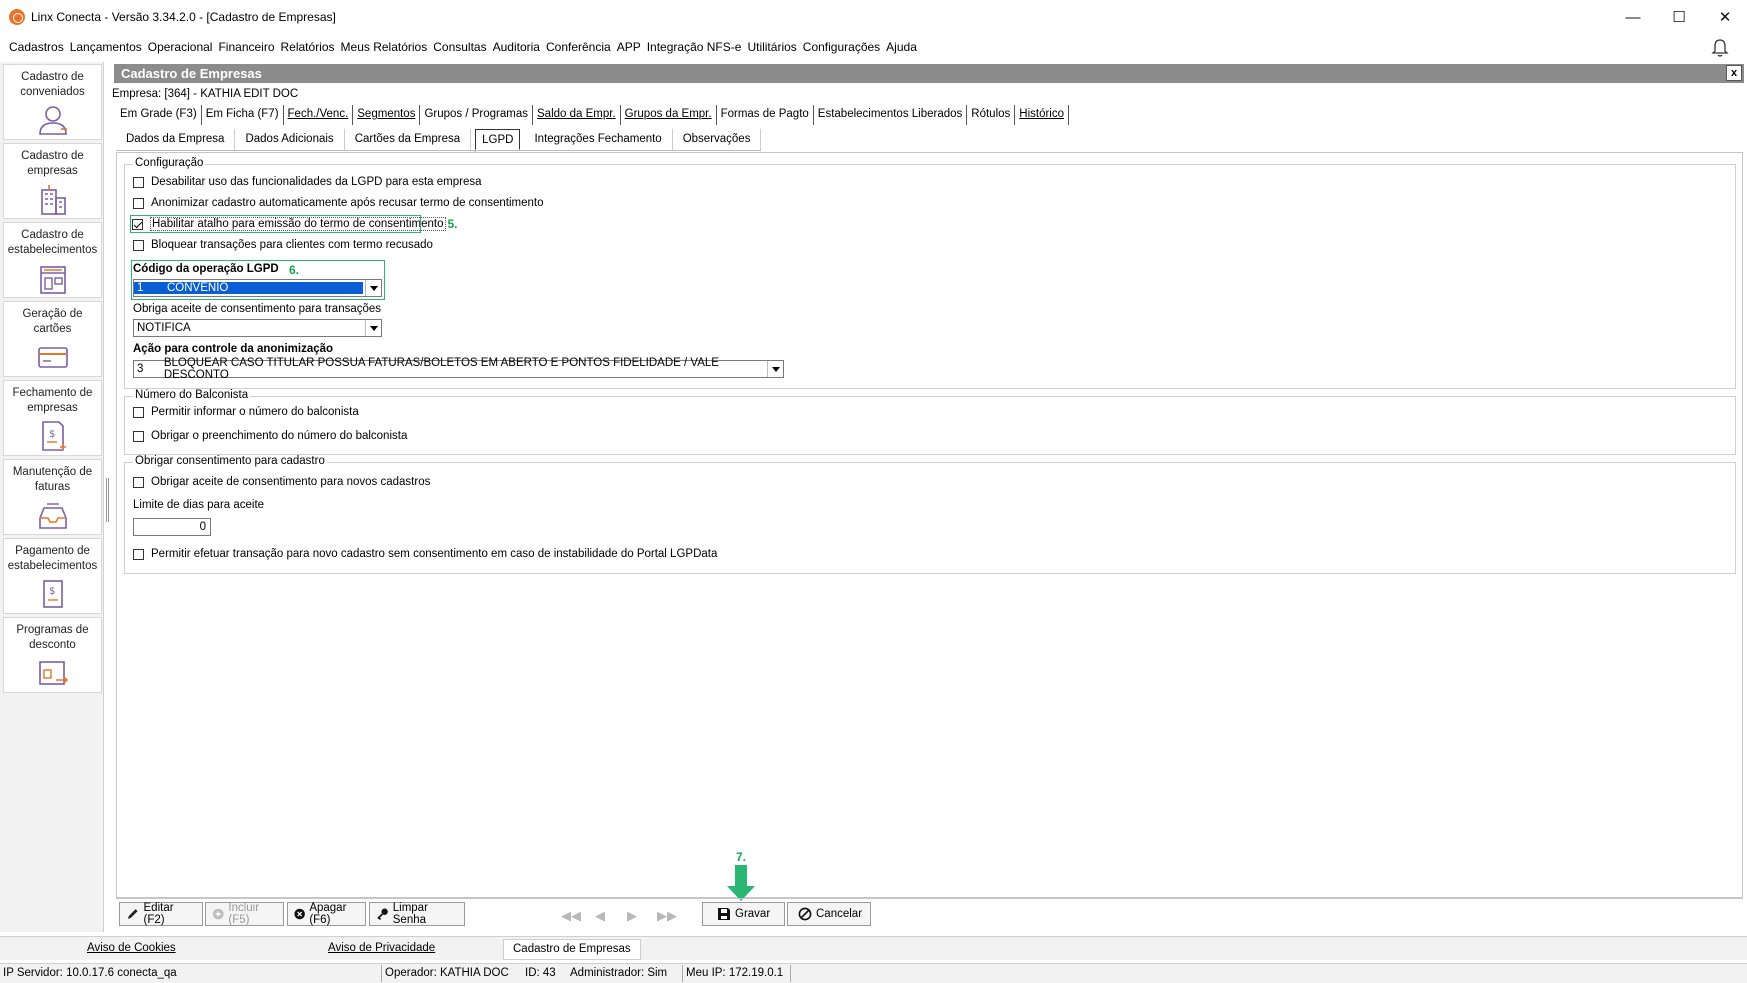  Describe the element at coordinates (578, 47) in the screenshot. I see `menu-conferencia: Conferência` at that location.